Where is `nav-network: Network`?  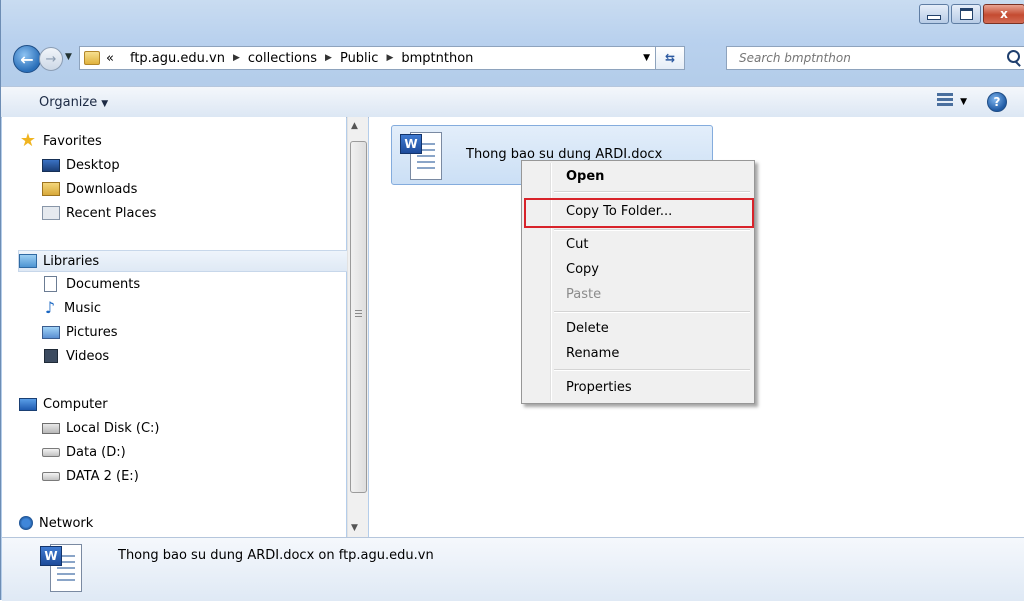 nav-network: Network is located at coordinates (56, 523).